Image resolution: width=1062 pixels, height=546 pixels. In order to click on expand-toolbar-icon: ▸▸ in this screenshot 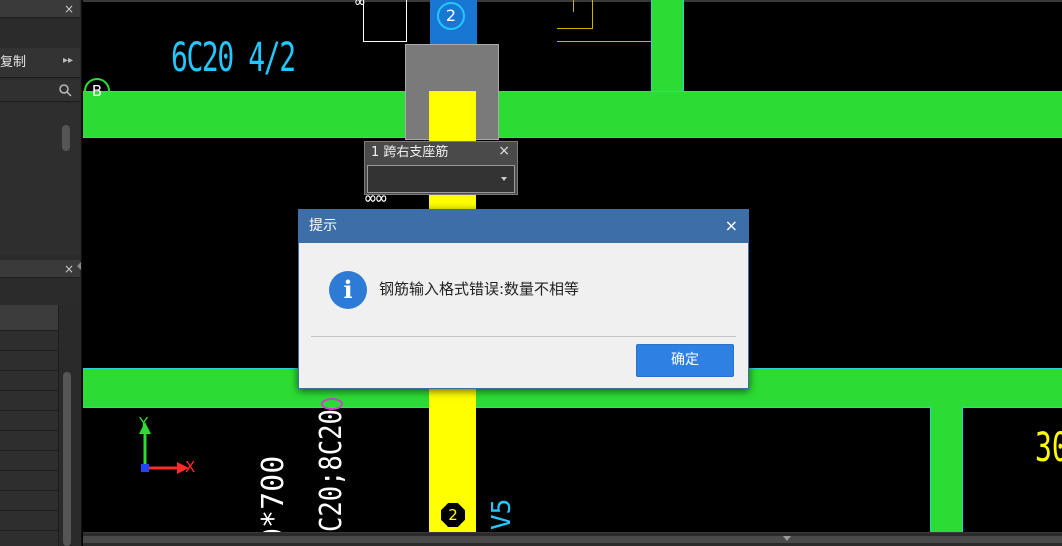, I will do `click(68, 60)`.